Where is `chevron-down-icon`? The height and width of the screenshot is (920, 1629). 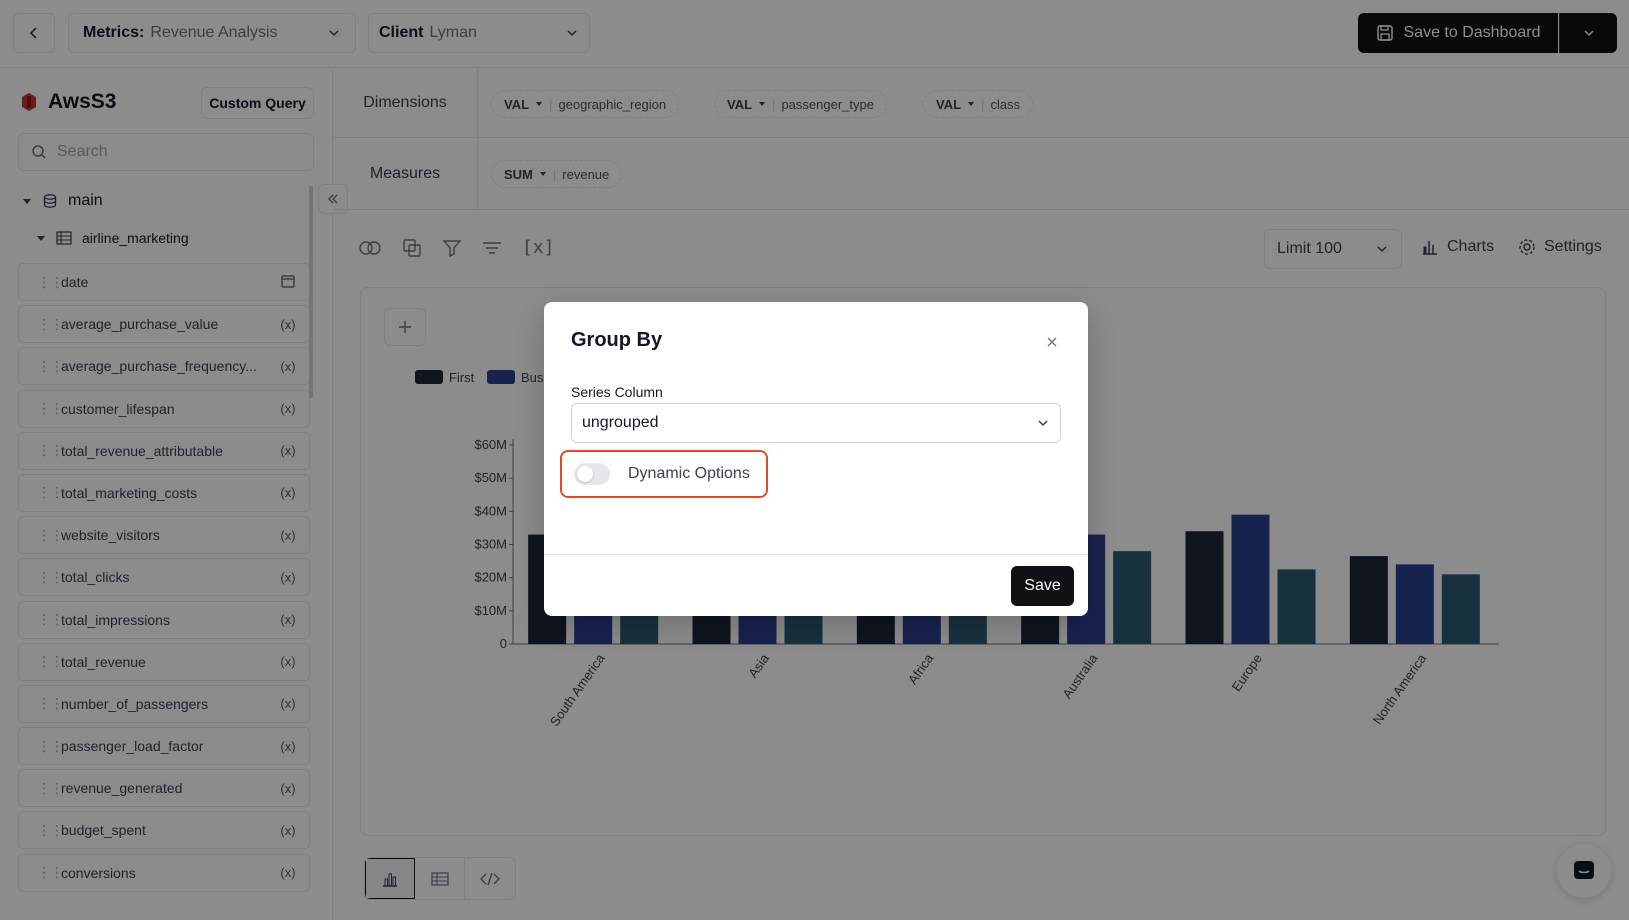
chevron-down-icon is located at coordinates (1043, 423).